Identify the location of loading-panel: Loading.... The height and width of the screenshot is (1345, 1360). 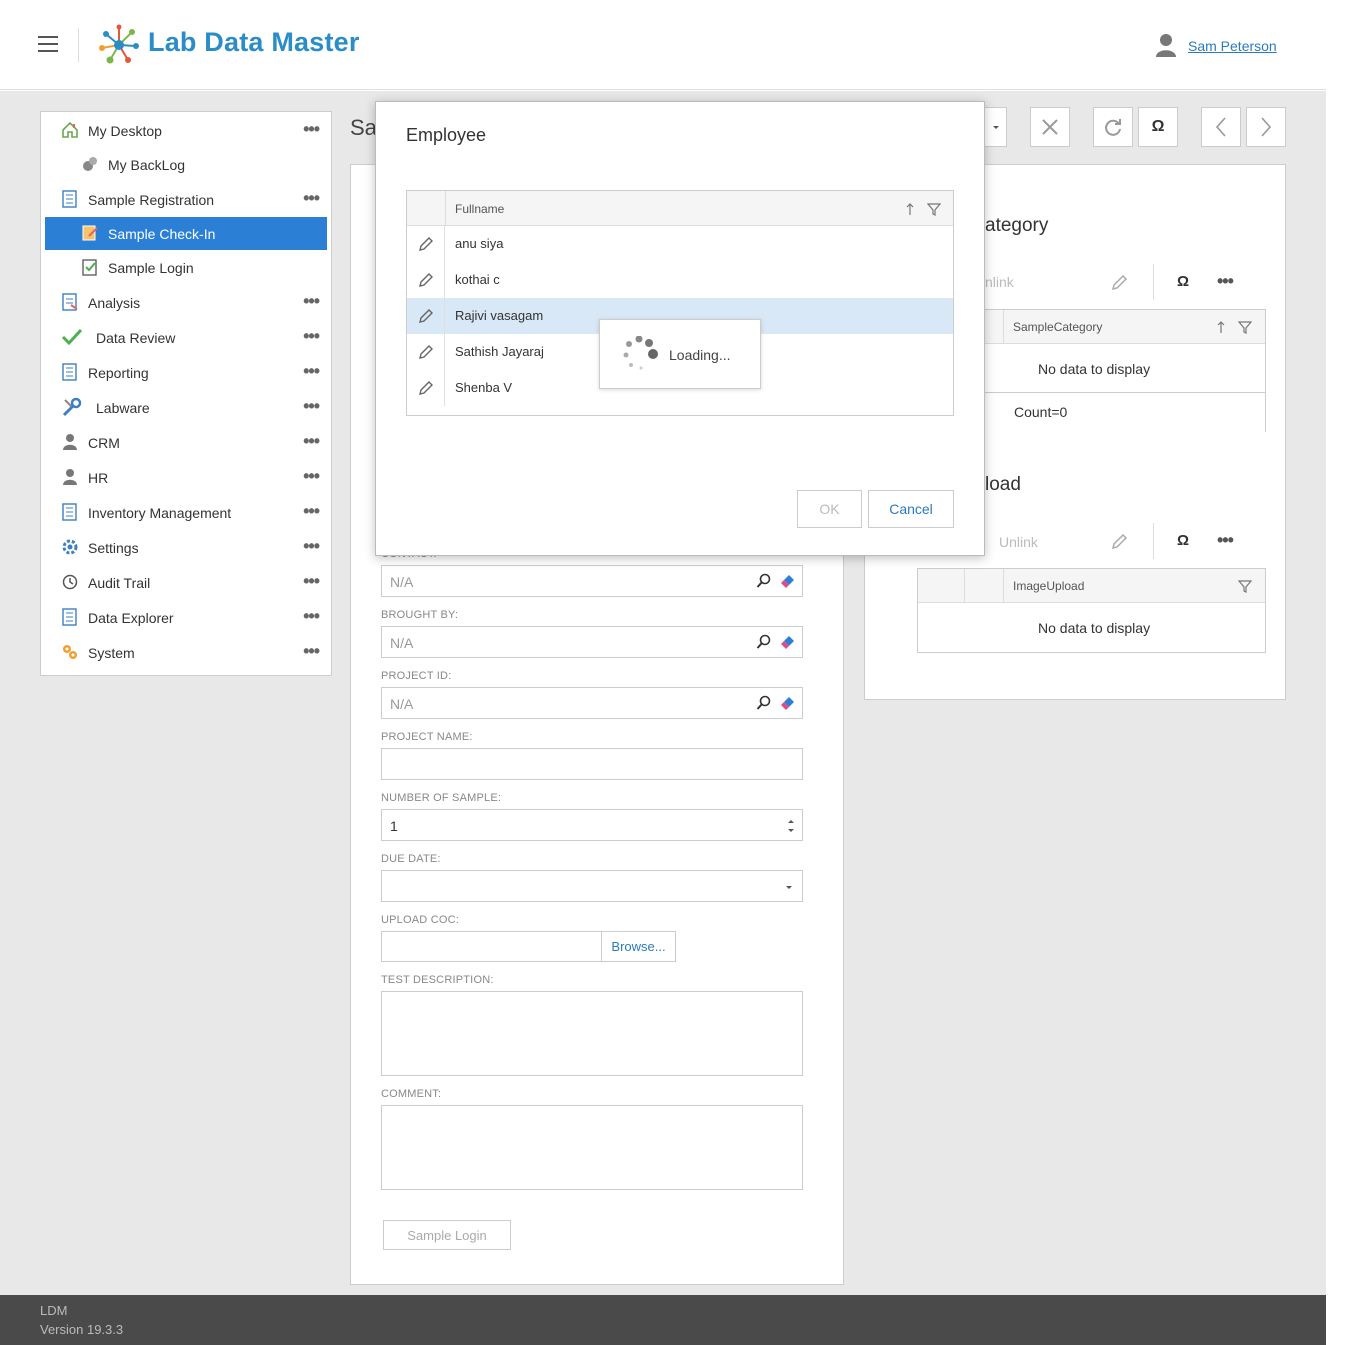
(680, 354).